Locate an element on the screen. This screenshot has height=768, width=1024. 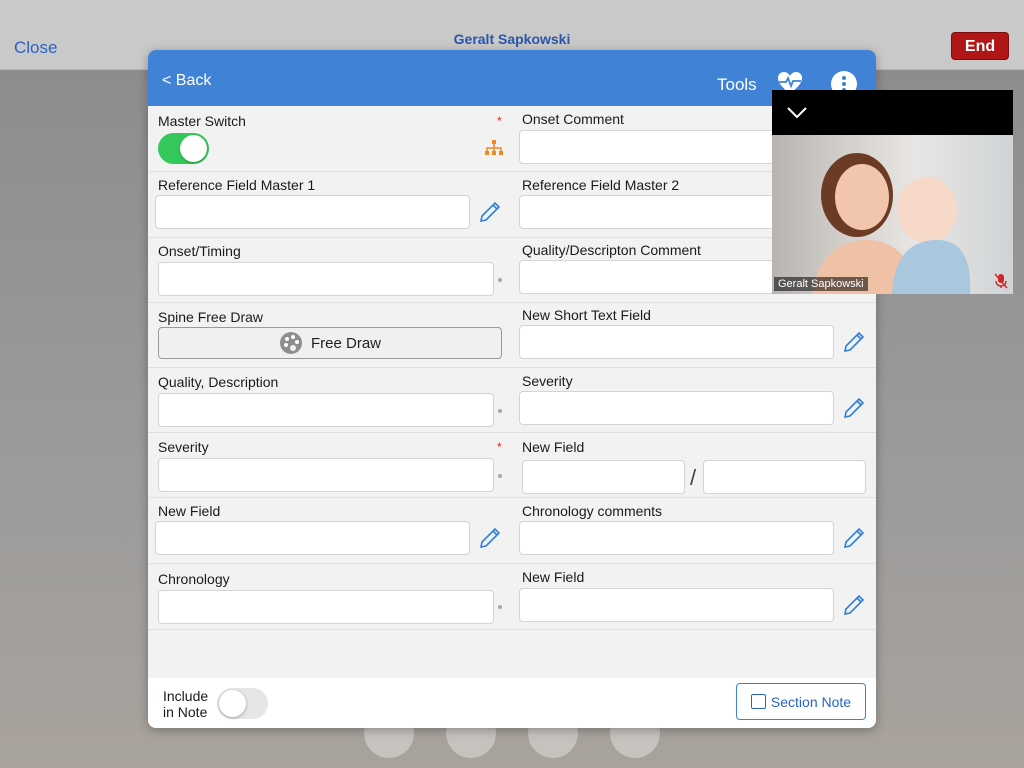
free-draw-label: Free Draw is located at coordinates (345, 343).